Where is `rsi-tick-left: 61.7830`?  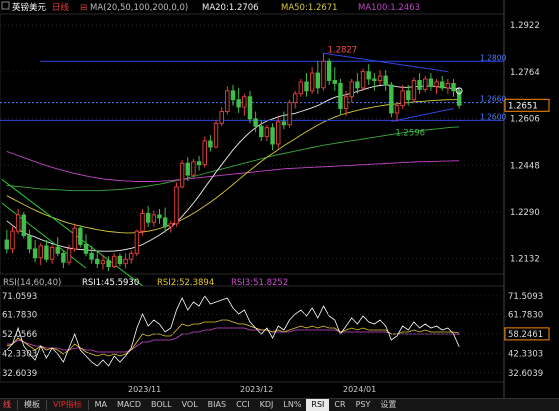
rsi-tick-left: 61.7830 is located at coordinates (19, 315).